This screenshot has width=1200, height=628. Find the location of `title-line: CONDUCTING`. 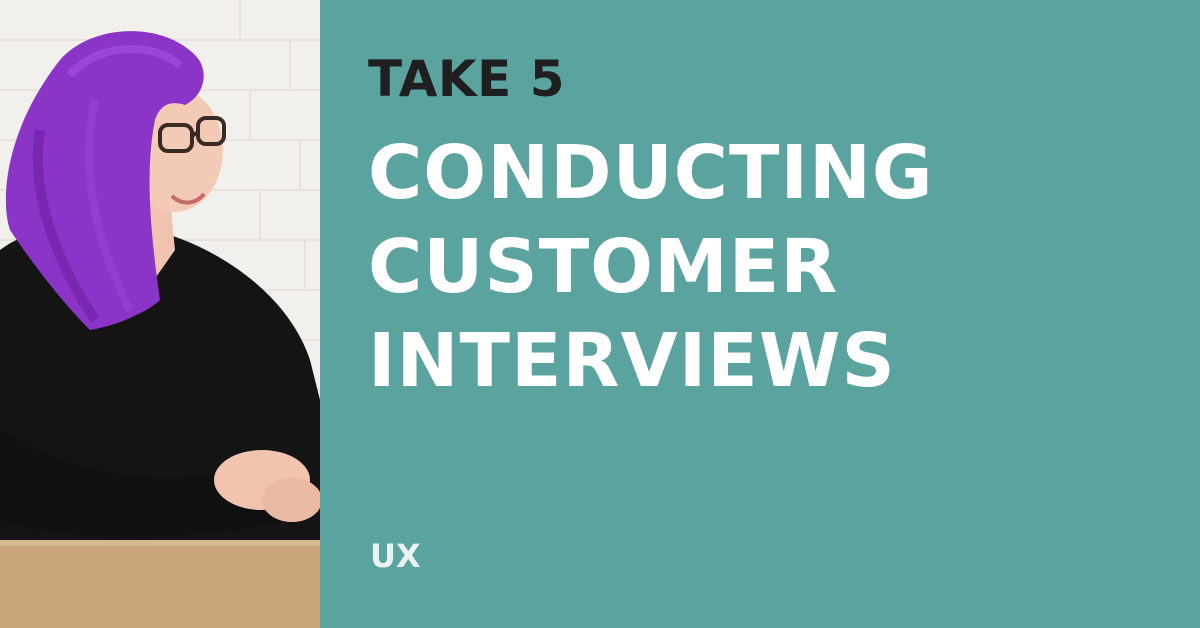

title-line: CONDUCTING is located at coordinates (651, 173).